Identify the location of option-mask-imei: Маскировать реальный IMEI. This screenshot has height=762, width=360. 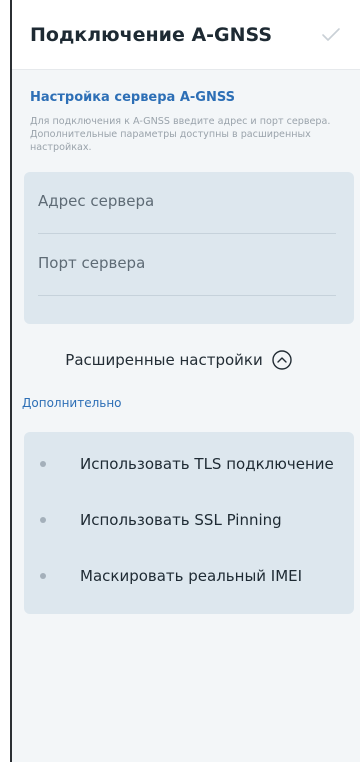
(189, 576).